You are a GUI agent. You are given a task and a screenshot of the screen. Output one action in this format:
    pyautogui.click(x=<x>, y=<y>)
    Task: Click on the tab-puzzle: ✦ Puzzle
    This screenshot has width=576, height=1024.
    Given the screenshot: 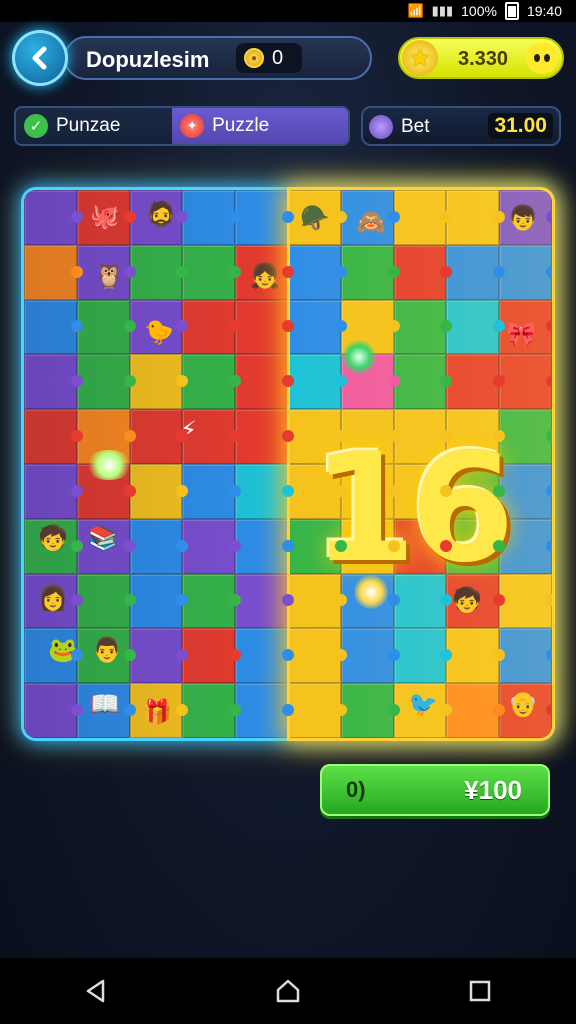 What is the action you would take?
    pyautogui.click(x=260, y=126)
    